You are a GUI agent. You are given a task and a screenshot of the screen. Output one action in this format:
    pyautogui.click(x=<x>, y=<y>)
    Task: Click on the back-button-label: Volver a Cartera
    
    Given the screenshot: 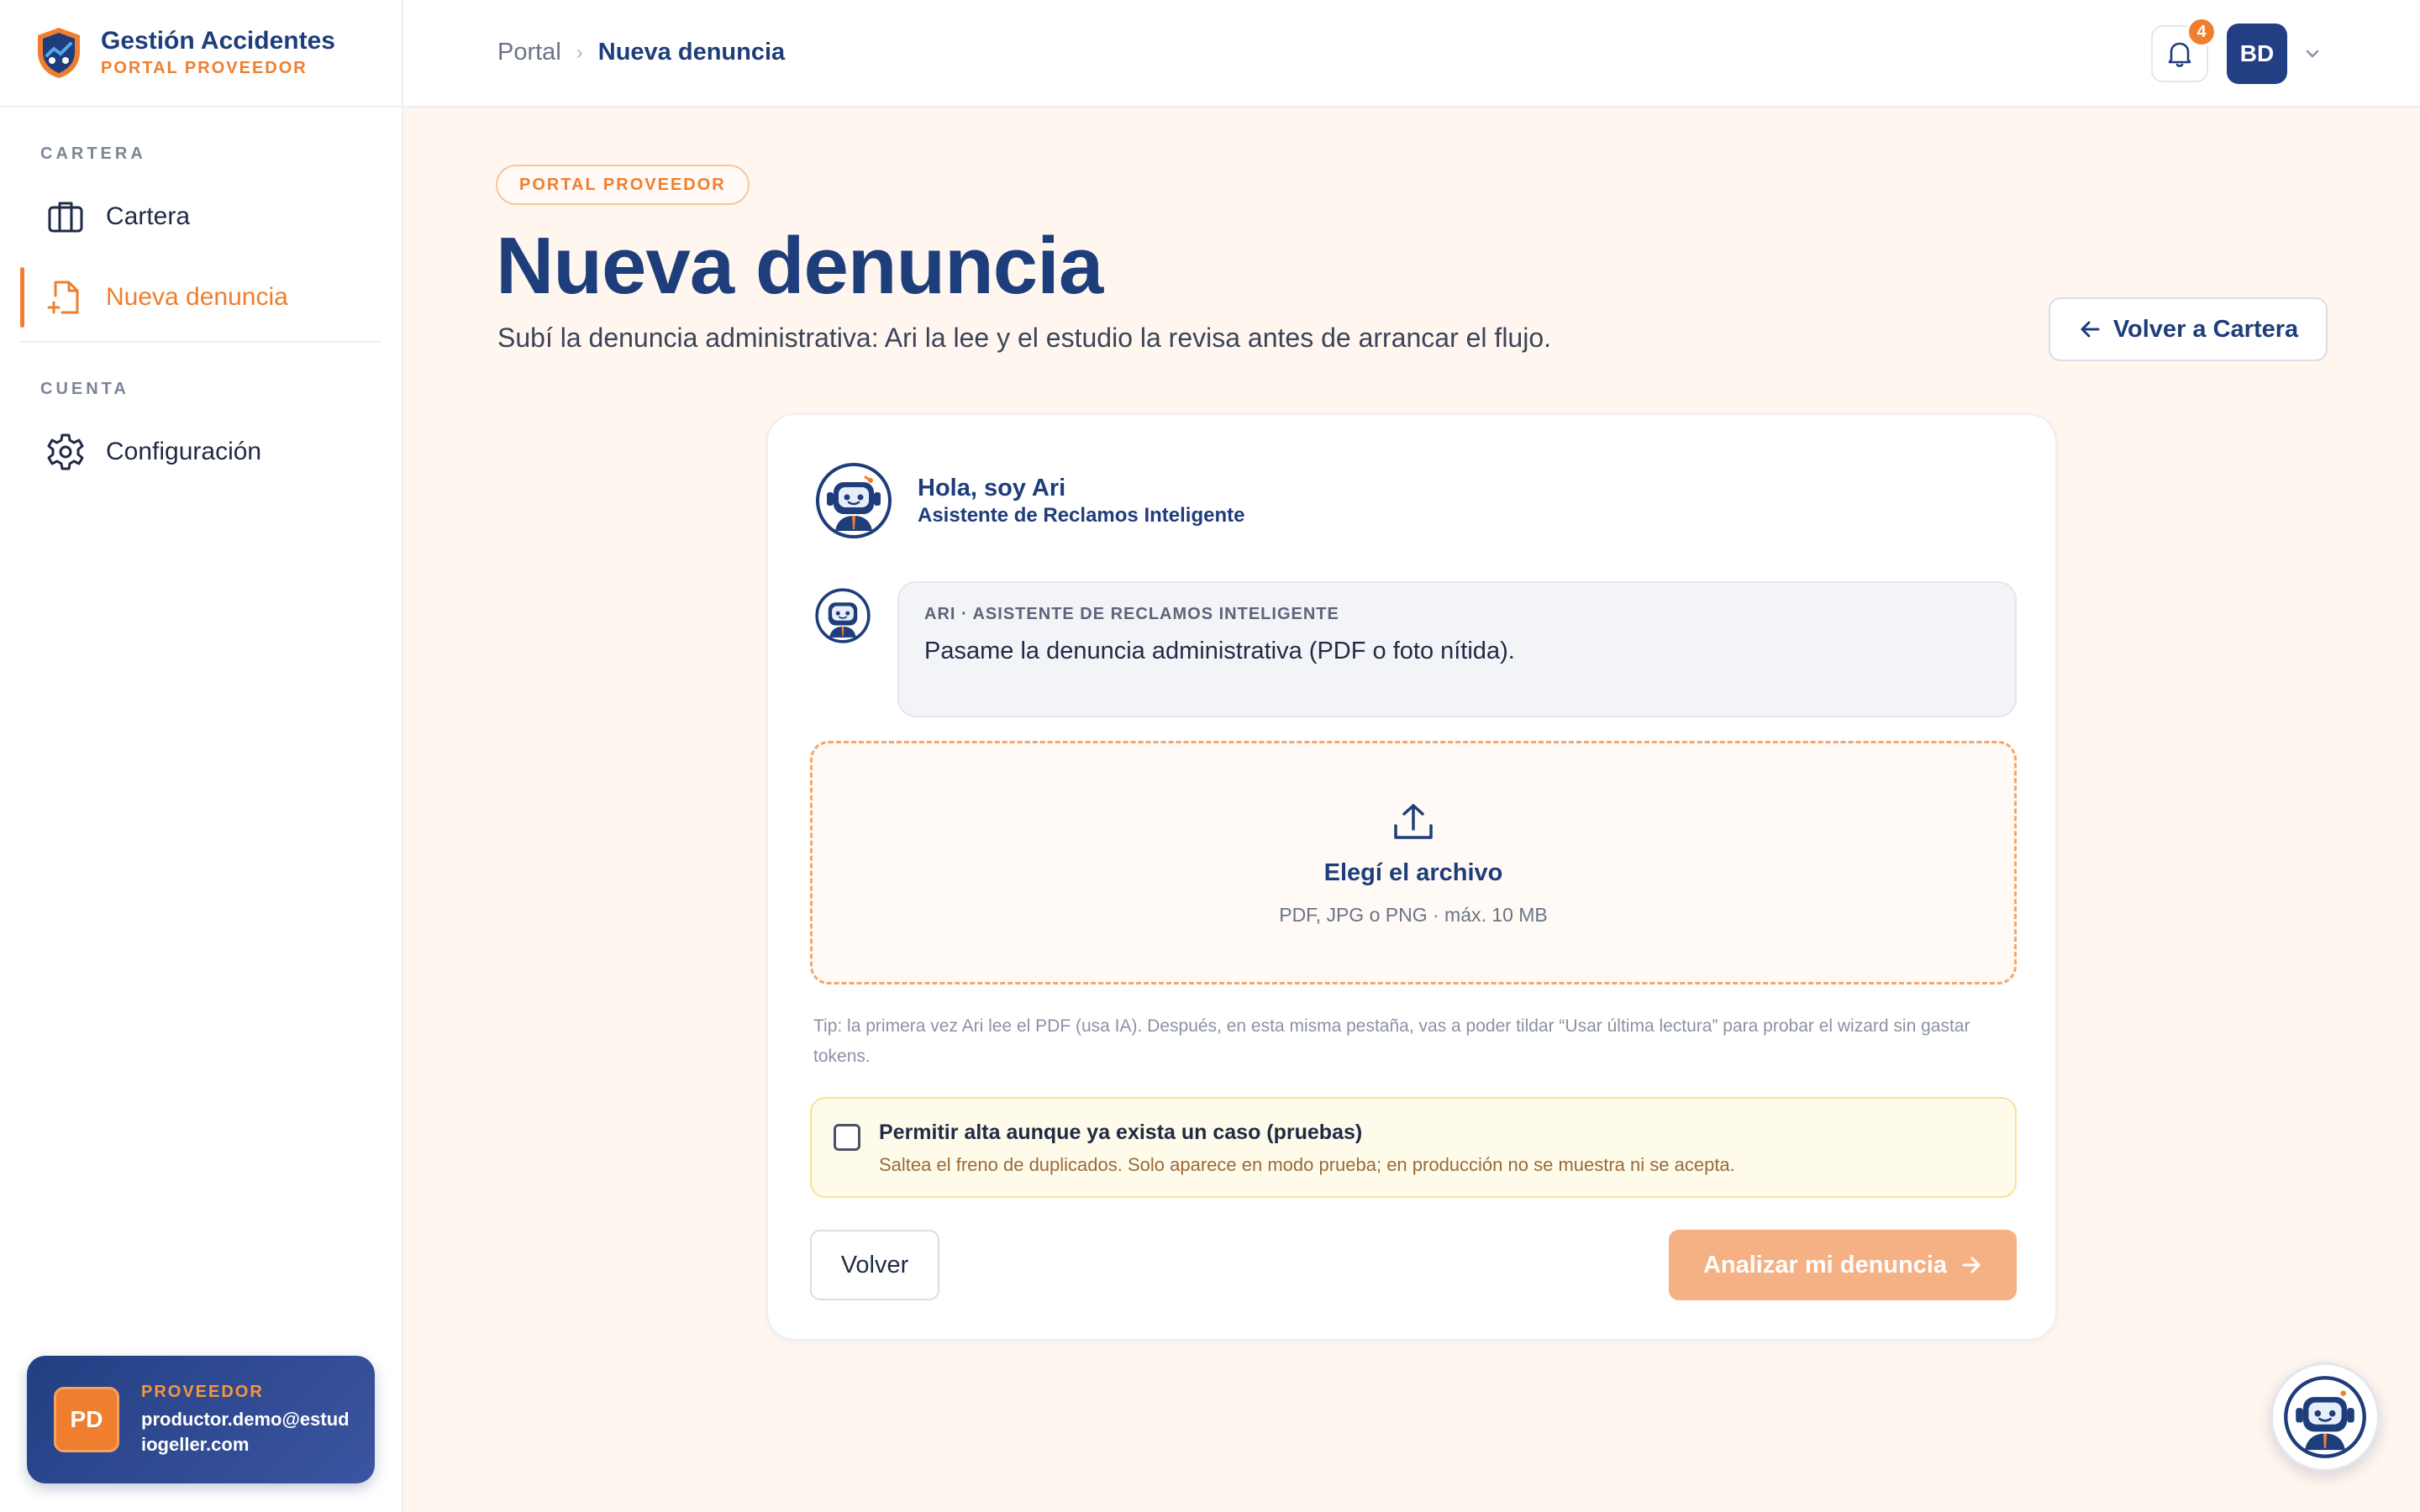 What is the action you would take?
    pyautogui.click(x=2206, y=329)
    